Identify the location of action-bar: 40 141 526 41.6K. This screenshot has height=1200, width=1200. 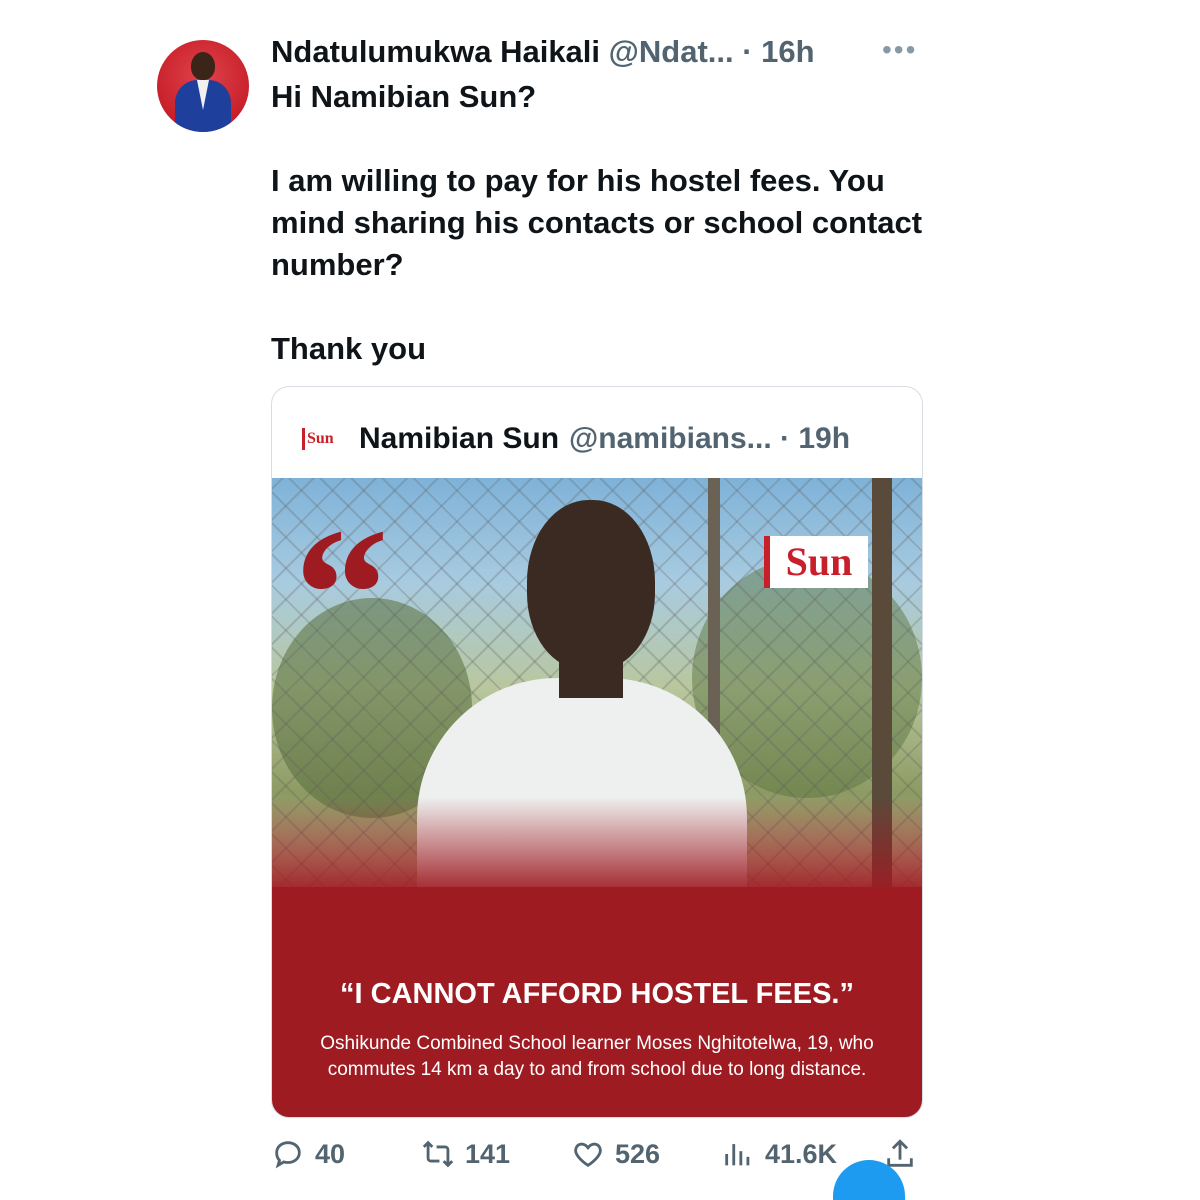
(601, 1154).